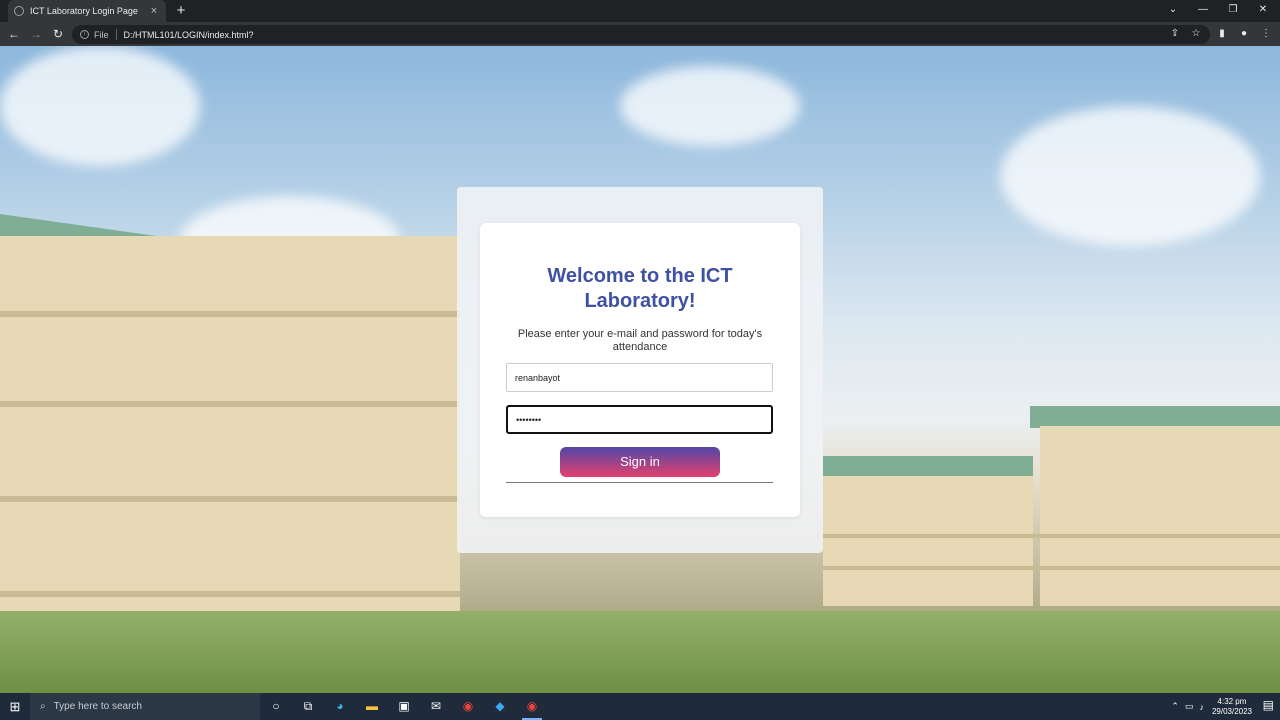 The width and height of the screenshot is (1280, 720). I want to click on file-explorer-icon: ▬, so click(372, 706).